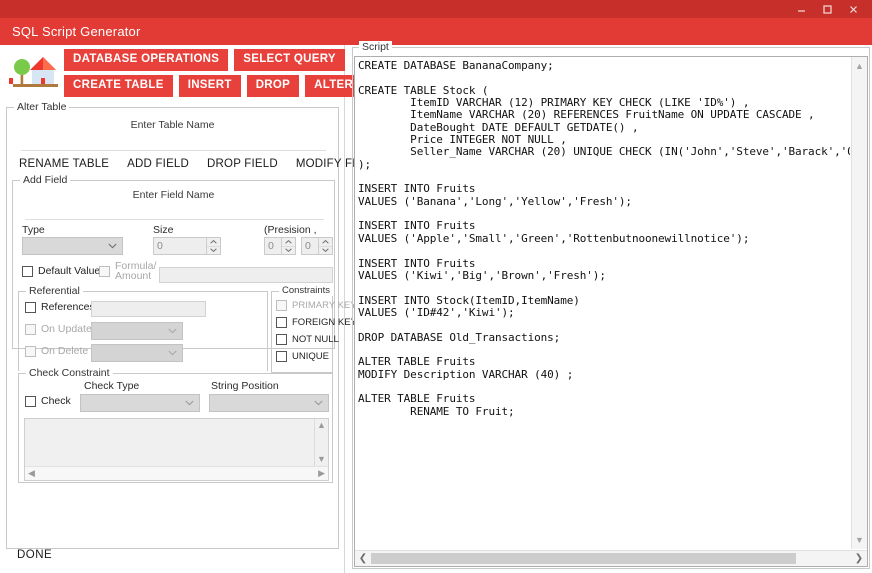  I want to click on precision-stepper-arrows, so click(288, 246).